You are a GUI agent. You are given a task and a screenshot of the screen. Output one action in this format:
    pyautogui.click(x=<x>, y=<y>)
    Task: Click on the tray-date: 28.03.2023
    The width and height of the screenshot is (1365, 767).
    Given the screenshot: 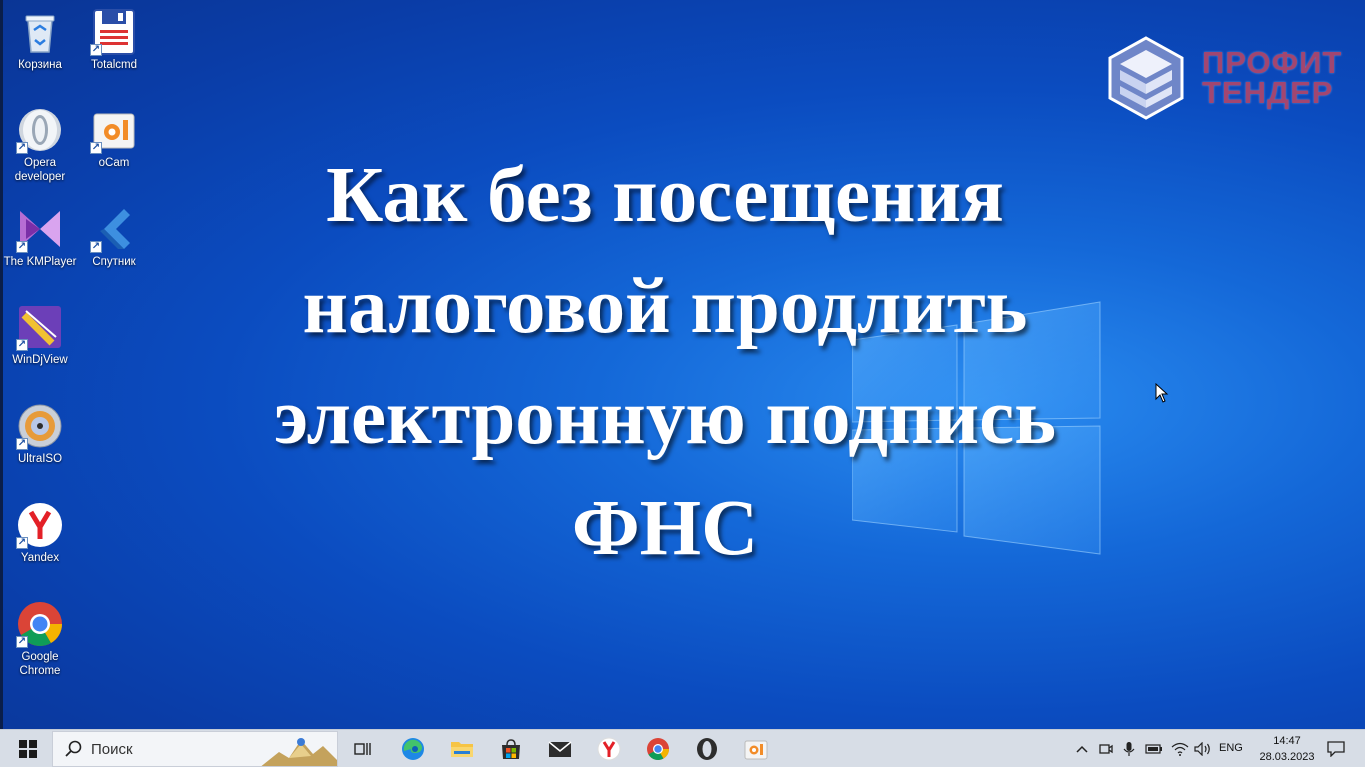 What is the action you would take?
    pyautogui.click(x=1287, y=757)
    